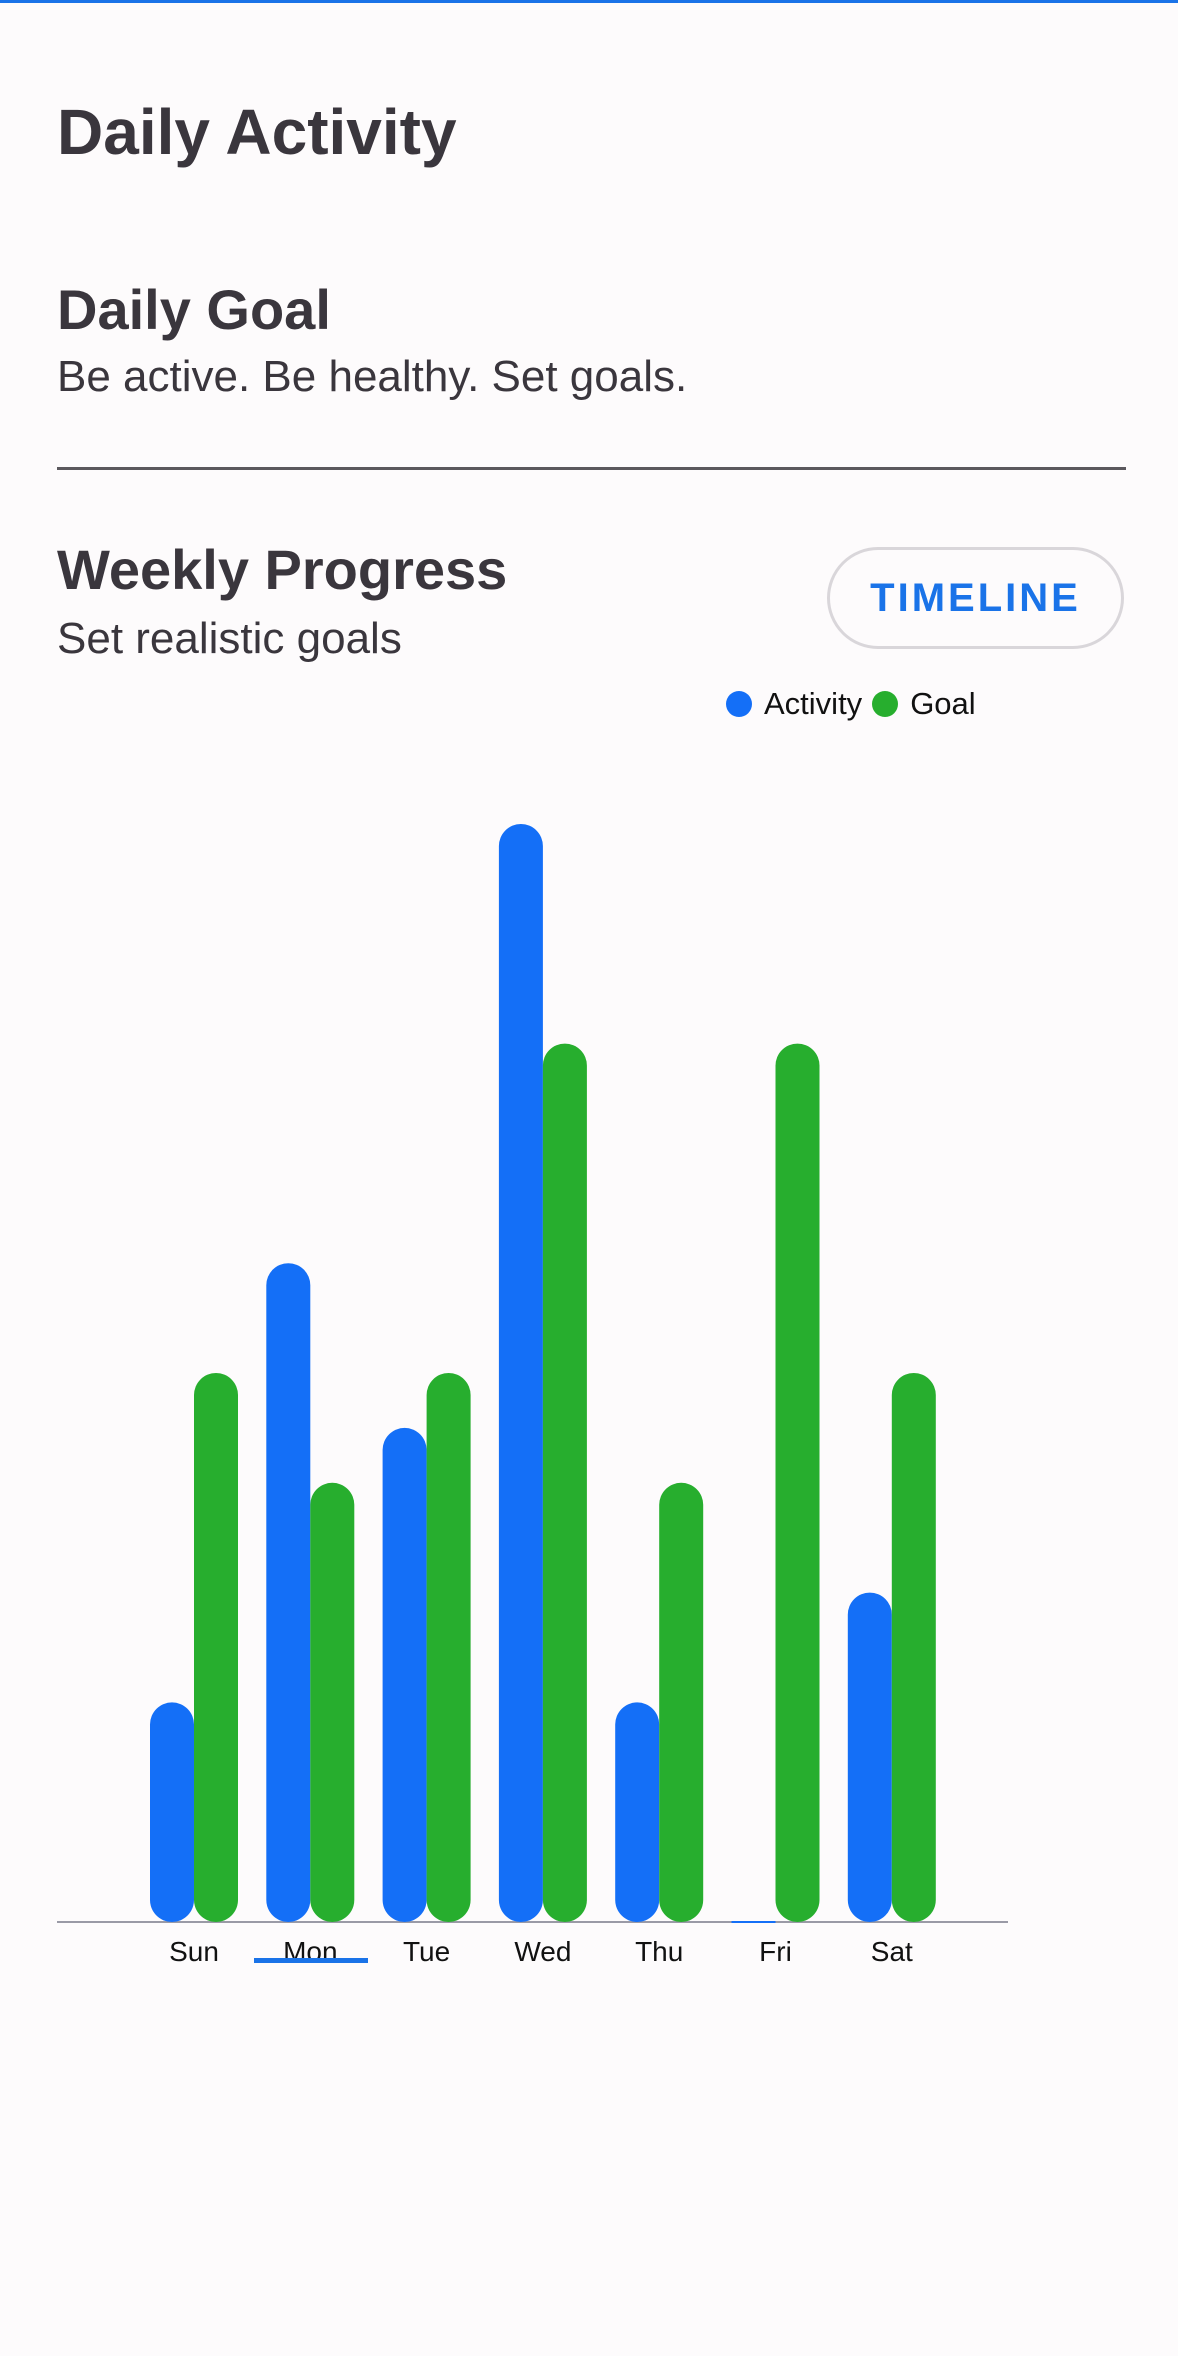 Image resolution: width=1178 pixels, height=2356 pixels. Describe the element at coordinates (564, 1483) in the screenshot. I see `bar-goal-wed` at that location.